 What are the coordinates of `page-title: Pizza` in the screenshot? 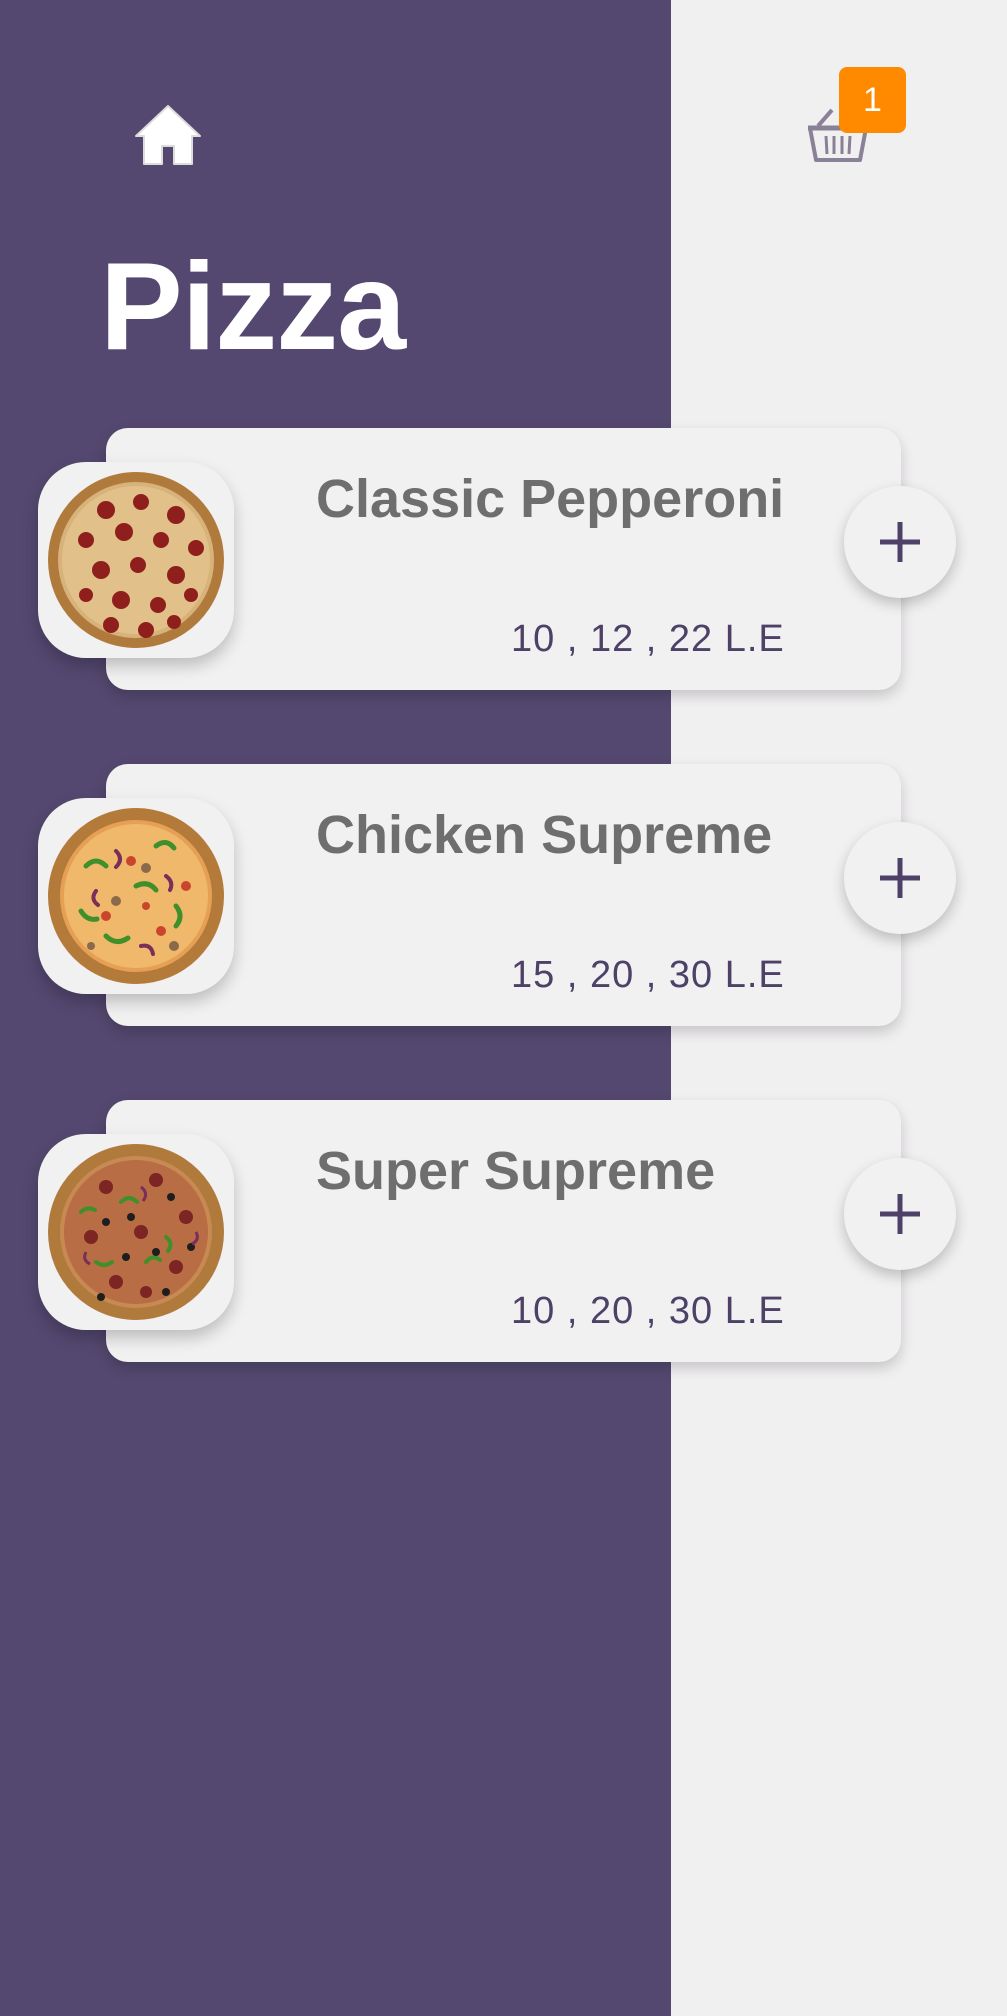 It's located at (253, 307).